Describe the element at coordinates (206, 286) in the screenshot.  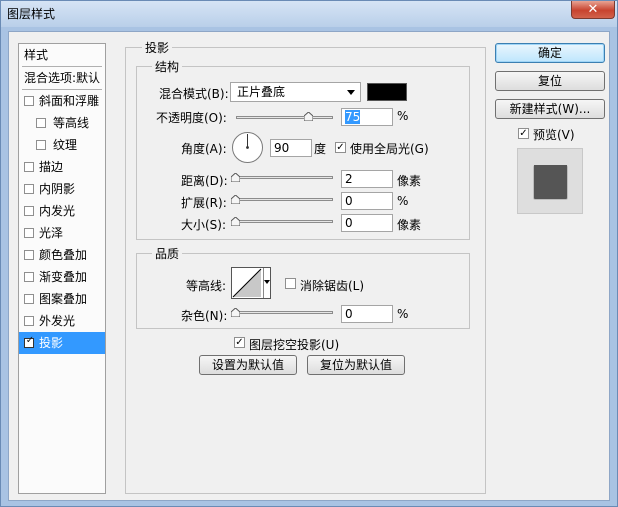
I see `contour-label: 等高线:` at that location.